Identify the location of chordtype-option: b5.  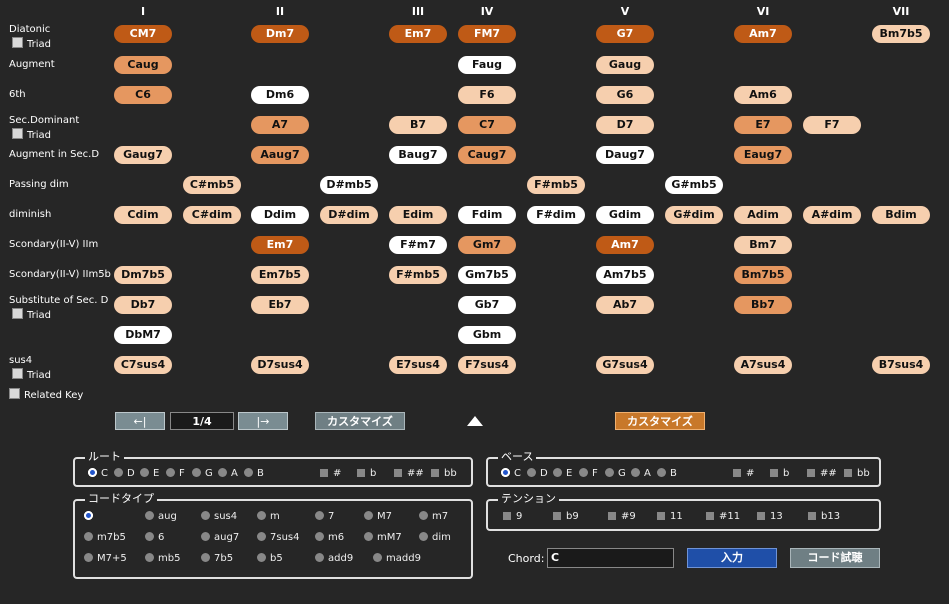
(270, 559).